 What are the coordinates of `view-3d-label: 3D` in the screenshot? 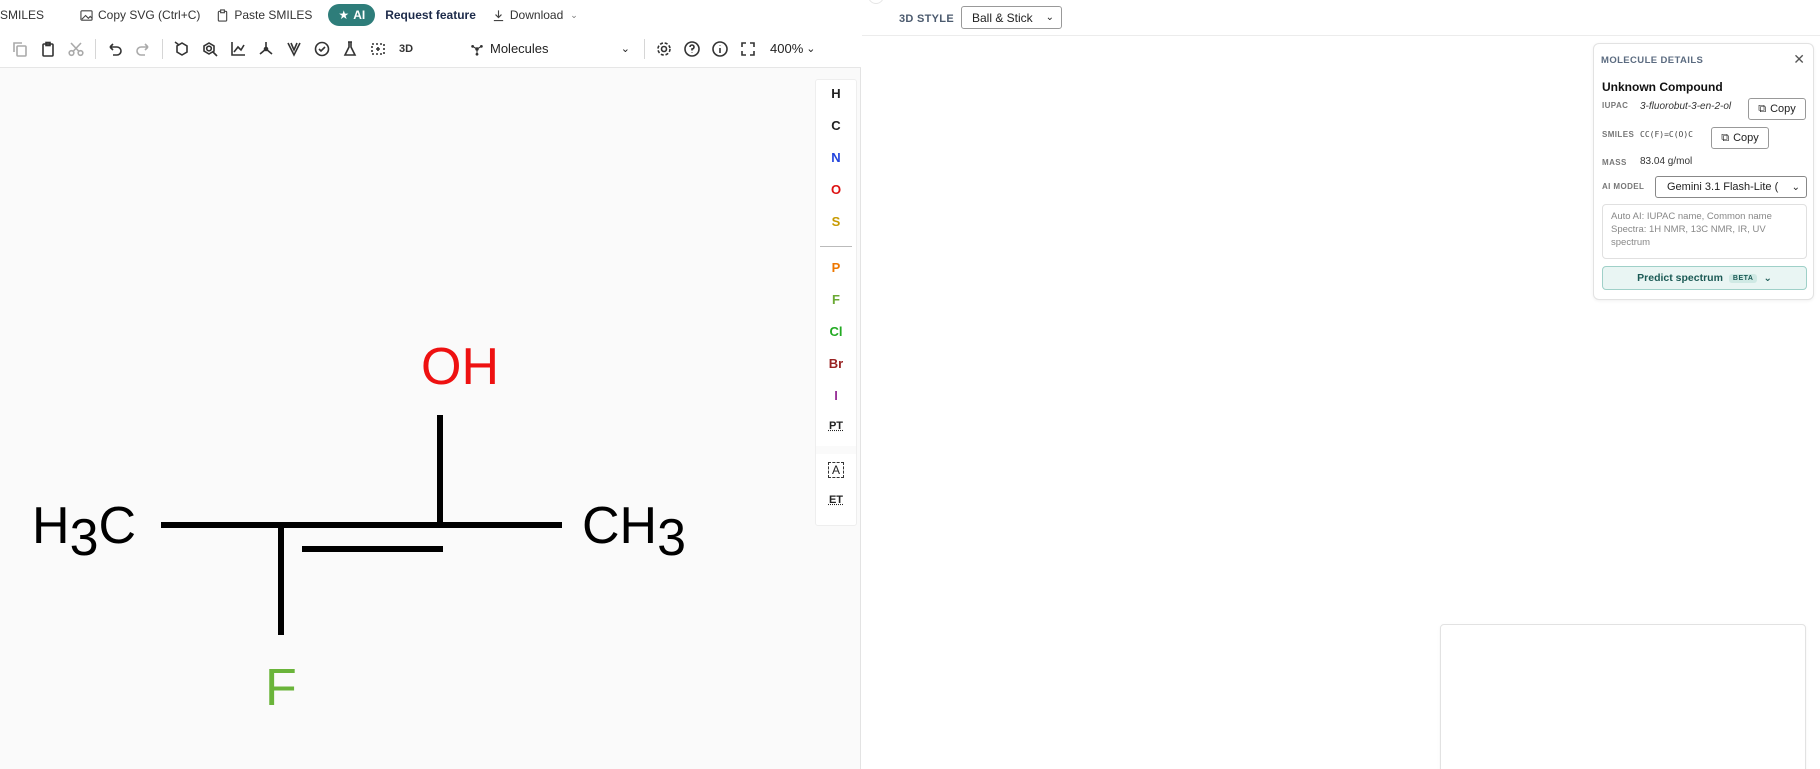 It's located at (406, 49).